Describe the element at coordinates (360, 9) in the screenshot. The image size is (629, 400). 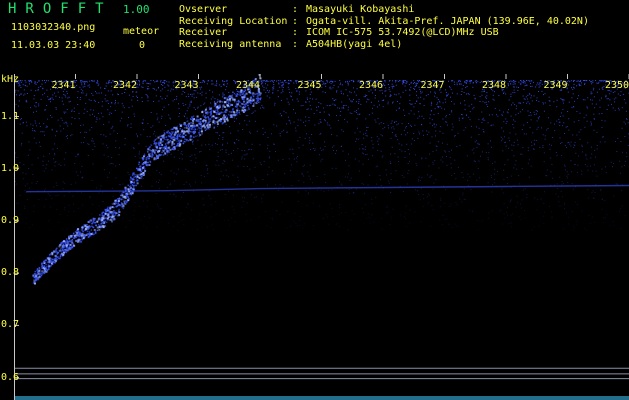
I see `info-value: Masayuki Kobayashi` at that location.